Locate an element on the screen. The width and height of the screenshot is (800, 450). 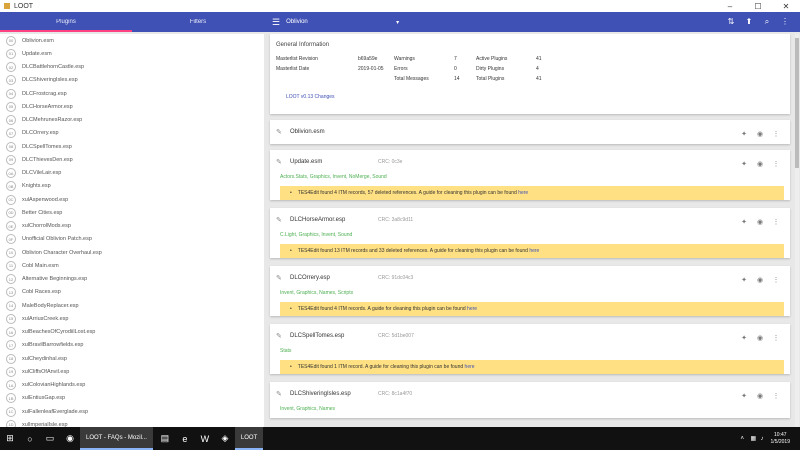
system-tray: ˄ ▦ ♪ is located at coordinates (756, 438).